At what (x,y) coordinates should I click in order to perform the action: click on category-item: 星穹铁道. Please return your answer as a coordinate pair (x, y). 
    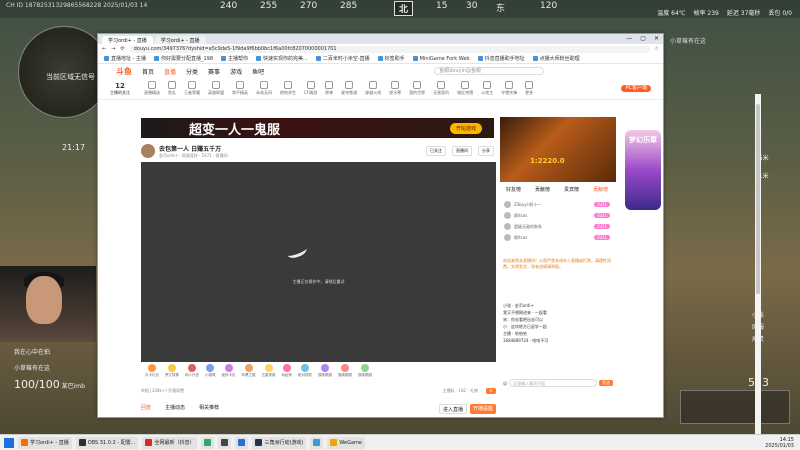
    Looking at the image, I should click on (349, 88).